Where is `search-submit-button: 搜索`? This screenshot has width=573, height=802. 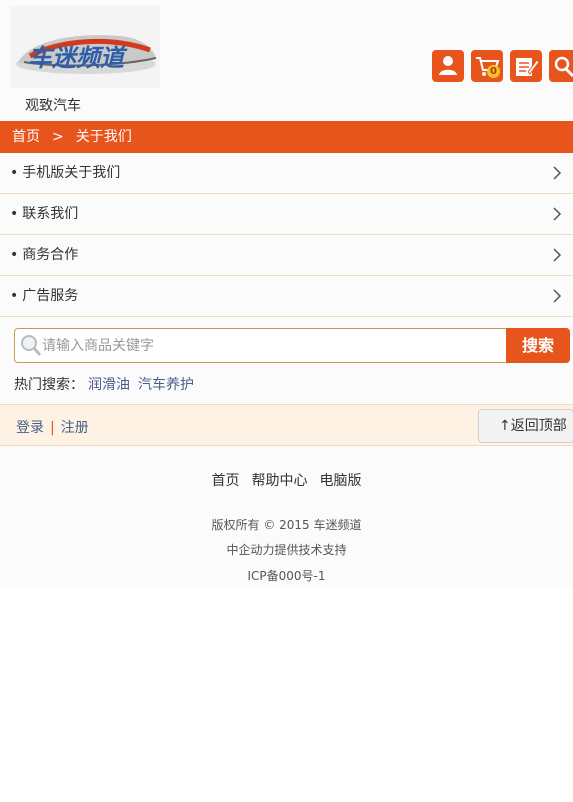 search-submit-button: 搜索 is located at coordinates (538, 345).